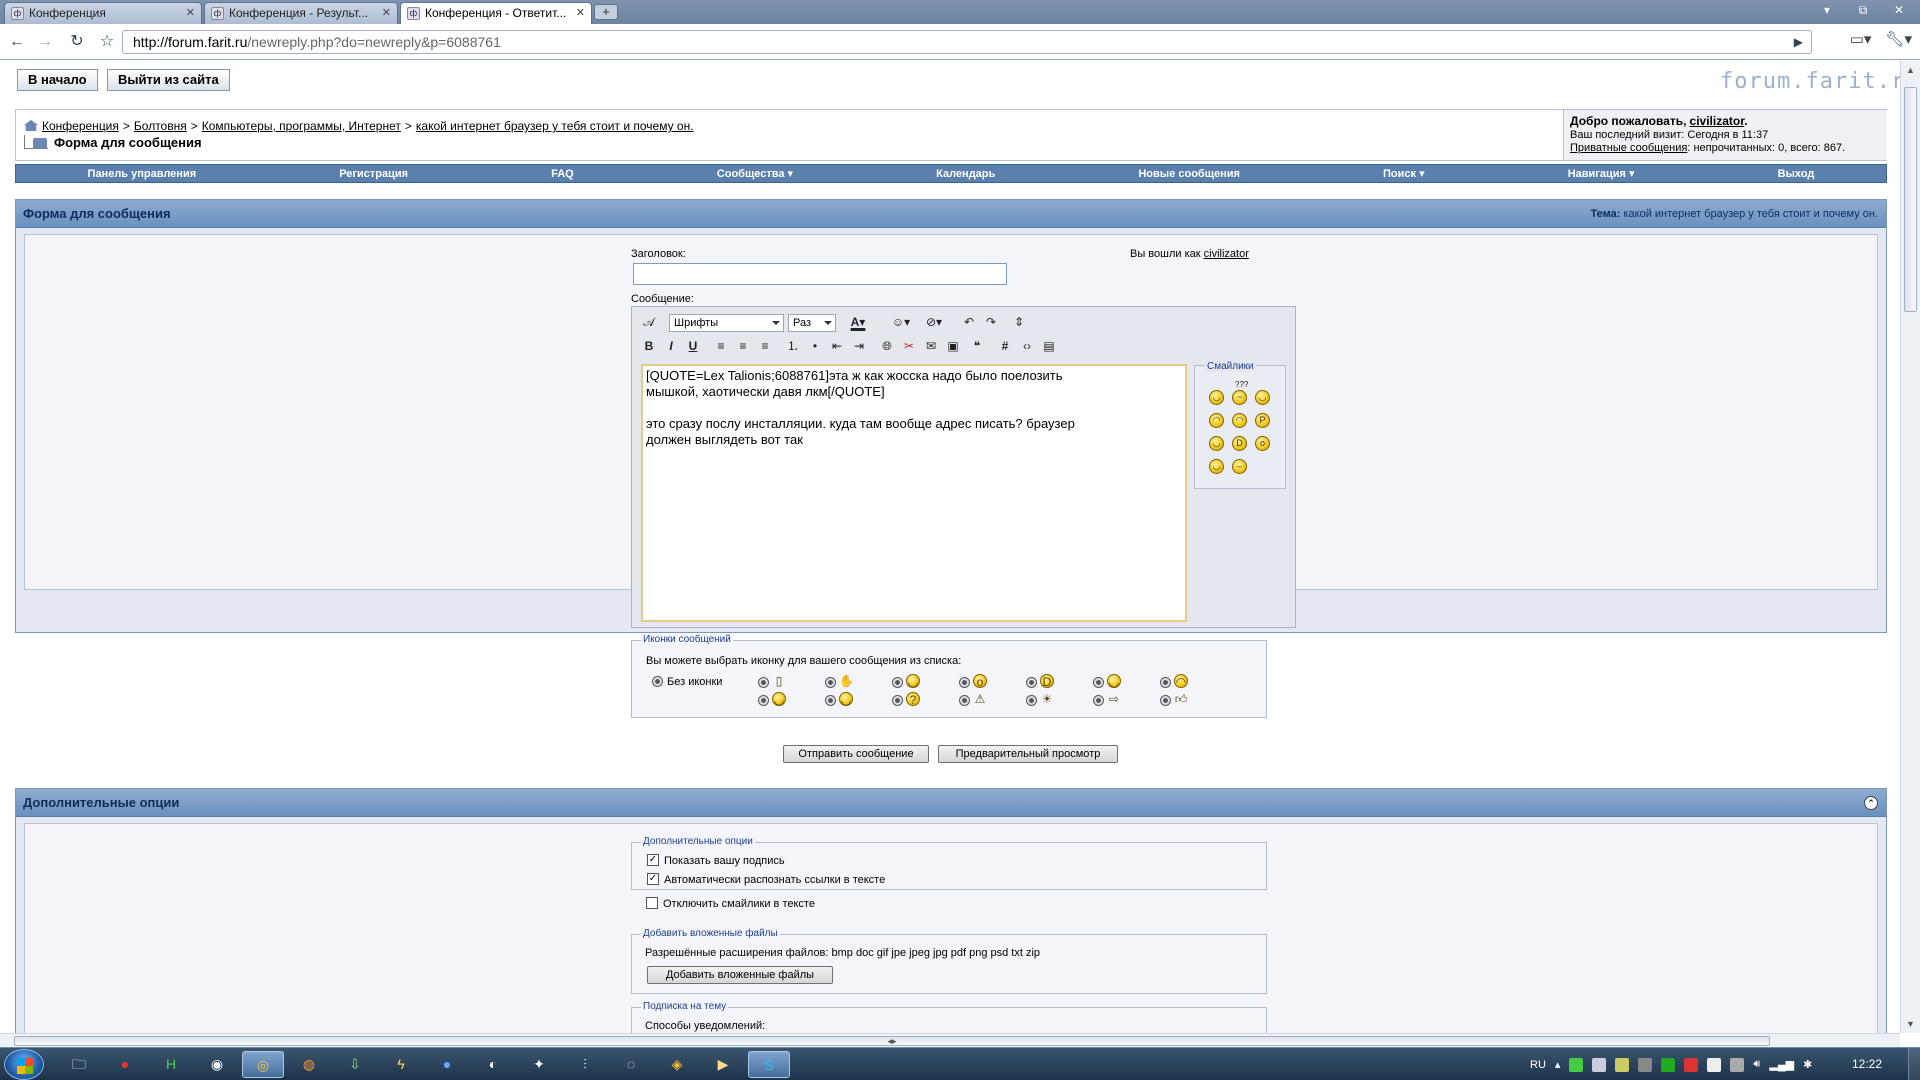 Image resolution: width=1920 pixels, height=1080 pixels. I want to click on opera-task-icon: ●, so click(125, 1064).